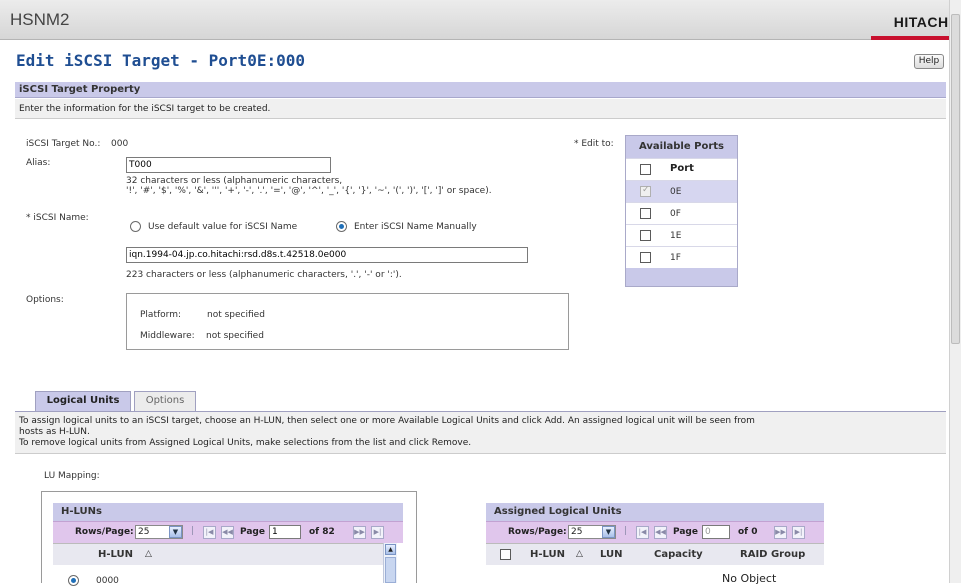 This screenshot has height=586, width=961. Describe the element at coordinates (611, 554) in the screenshot. I see `col-lun: LUN` at that location.